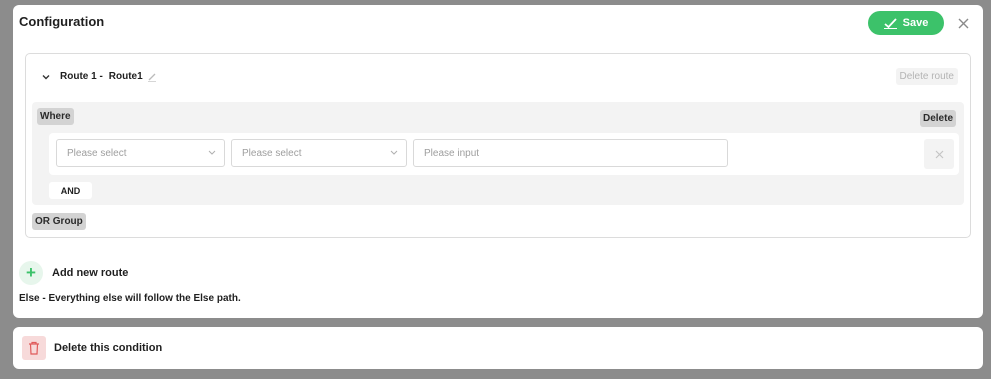  I want to click on delete-group-button: Delete, so click(937, 118).